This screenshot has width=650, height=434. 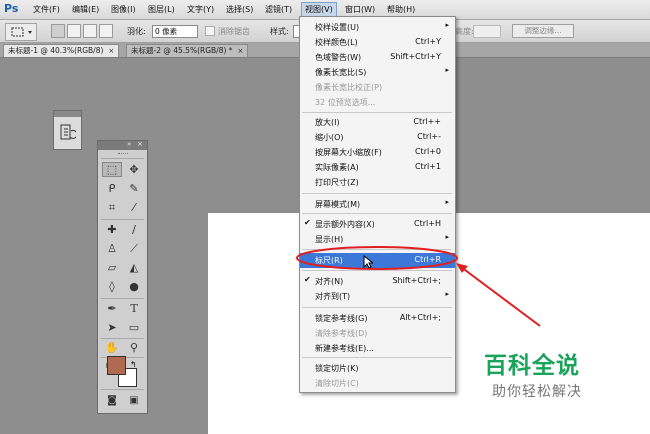 What do you see at coordinates (377, 258) in the screenshot?
I see `annotation-ellipse` at bounding box center [377, 258].